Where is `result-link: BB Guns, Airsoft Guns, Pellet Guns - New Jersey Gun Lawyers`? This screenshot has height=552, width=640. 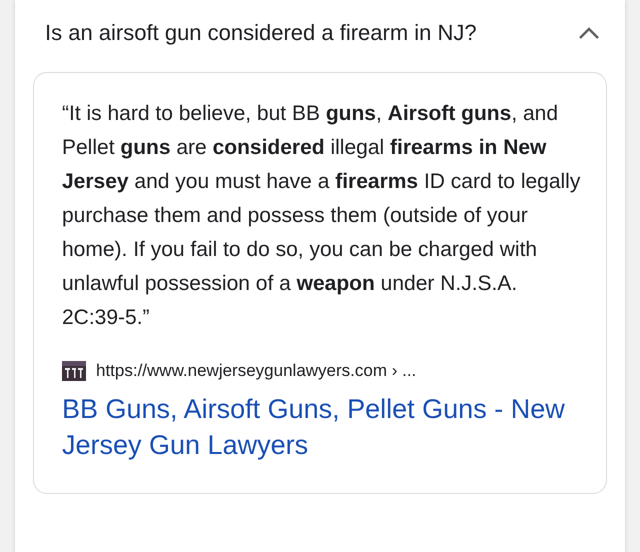
result-link: BB Guns, Airsoft Guns, Pellet Guns - New Jersey Gun Lawyers is located at coordinates (322, 427).